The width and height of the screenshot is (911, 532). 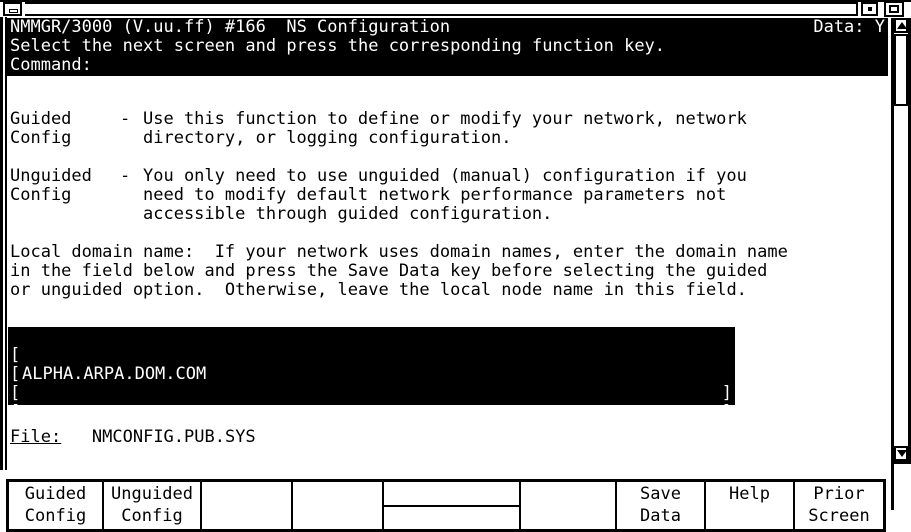 What do you see at coordinates (55, 494) in the screenshot?
I see `fkey-label-line1: Guided` at bounding box center [55, 494].